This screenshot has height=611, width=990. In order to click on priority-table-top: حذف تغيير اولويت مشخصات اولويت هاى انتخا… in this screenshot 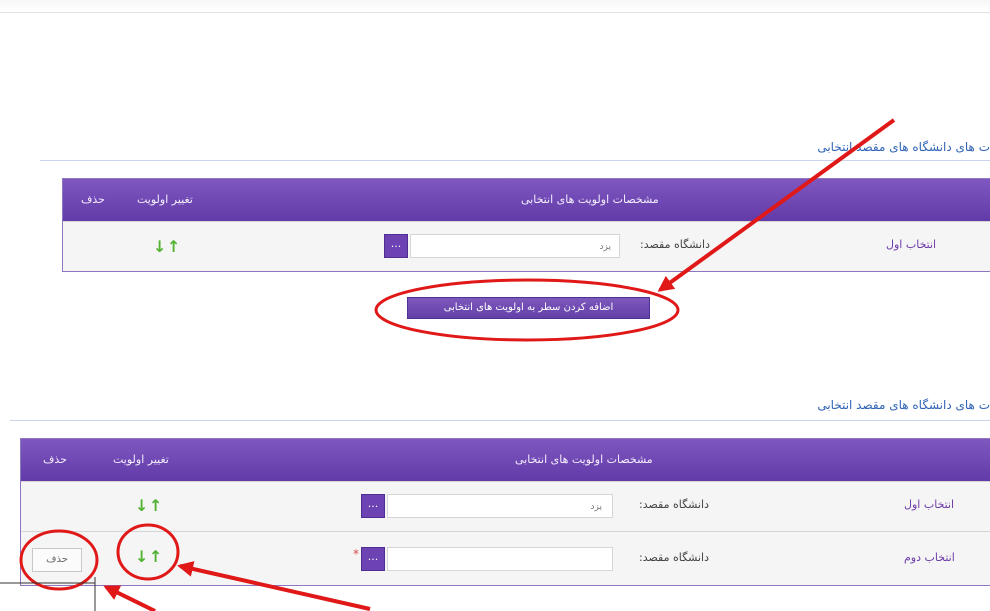, I will do `click(526, 225)`.